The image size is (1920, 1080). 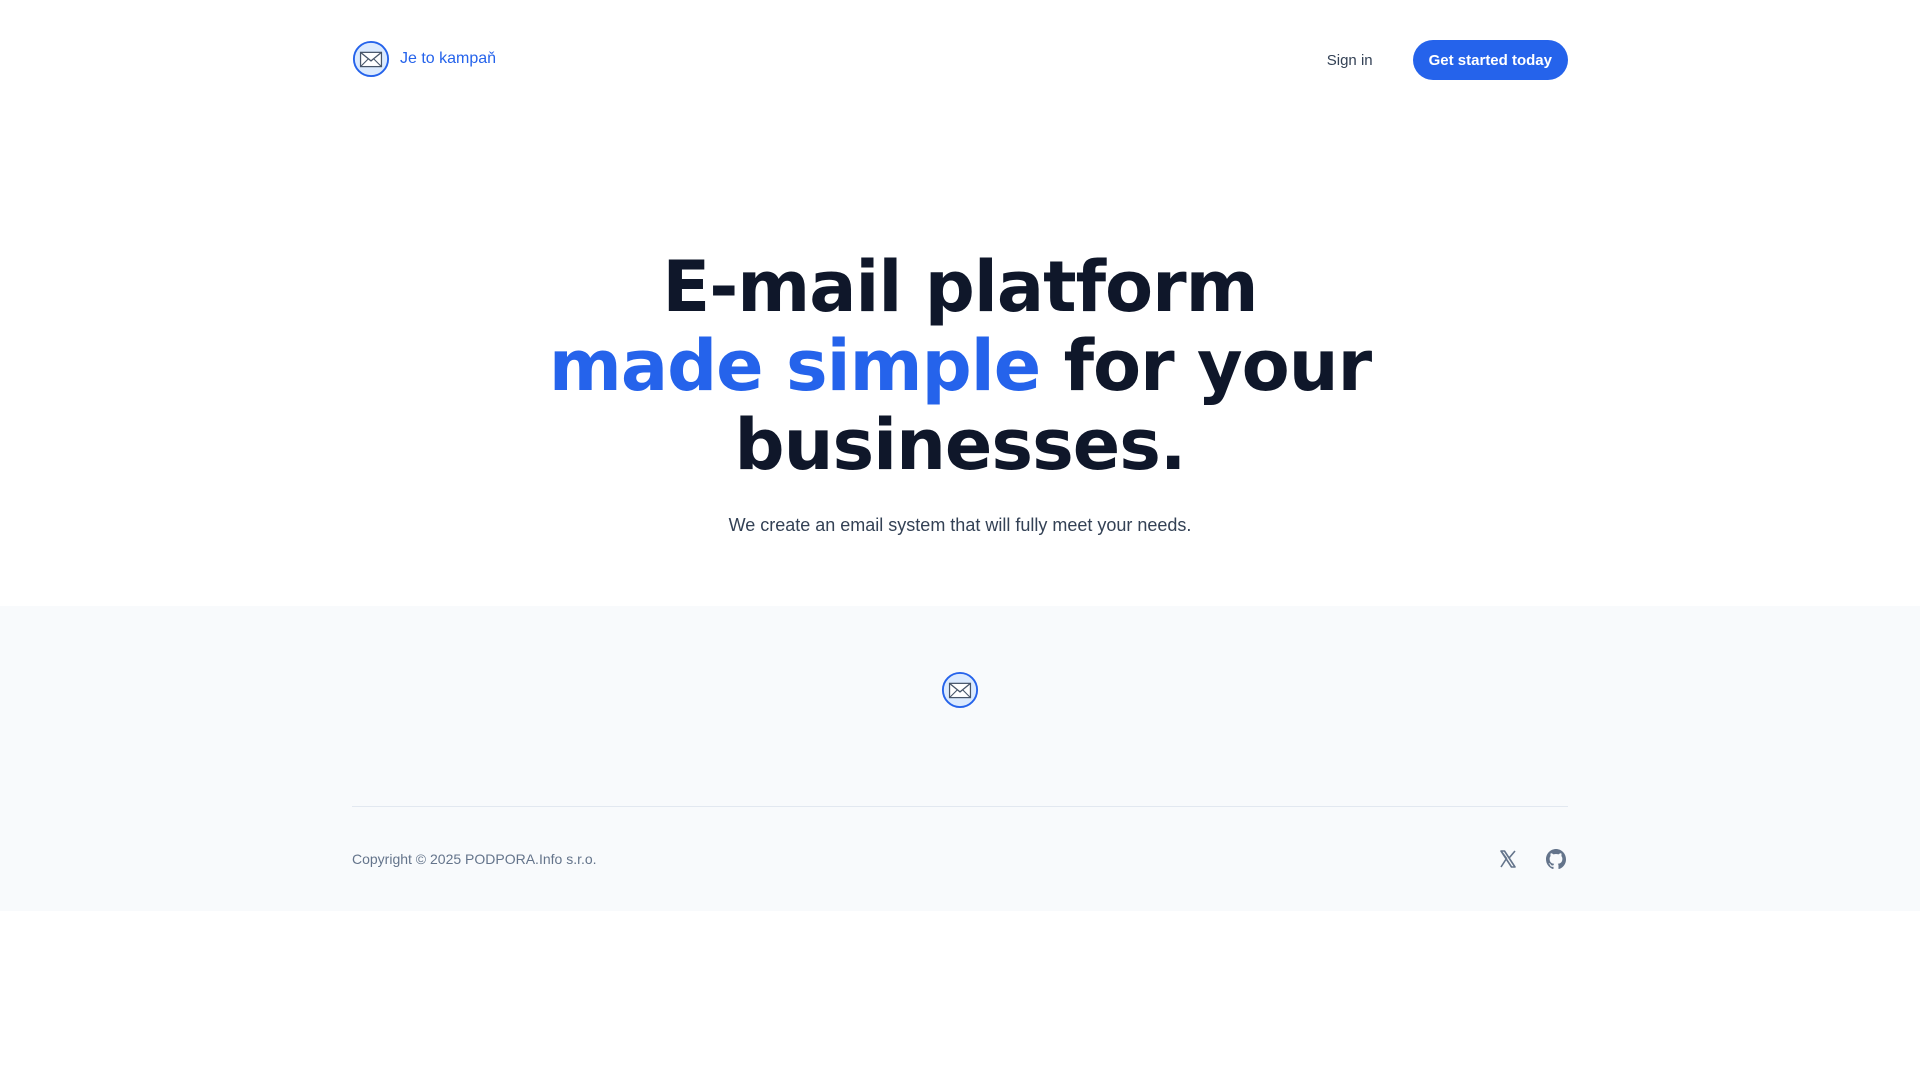 I want to click on x-icon, so click(x=1508, y=859).